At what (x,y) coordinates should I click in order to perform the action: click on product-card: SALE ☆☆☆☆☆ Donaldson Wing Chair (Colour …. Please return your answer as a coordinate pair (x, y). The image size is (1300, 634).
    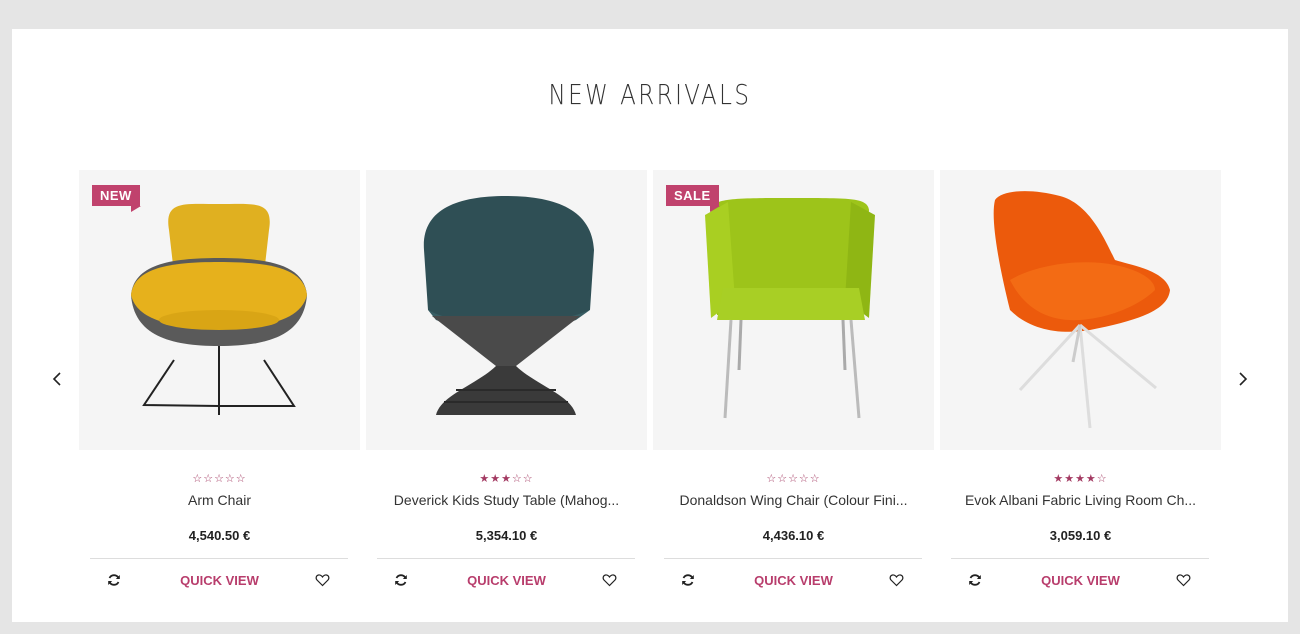
    Looking at the image, I should click on (793, 379).